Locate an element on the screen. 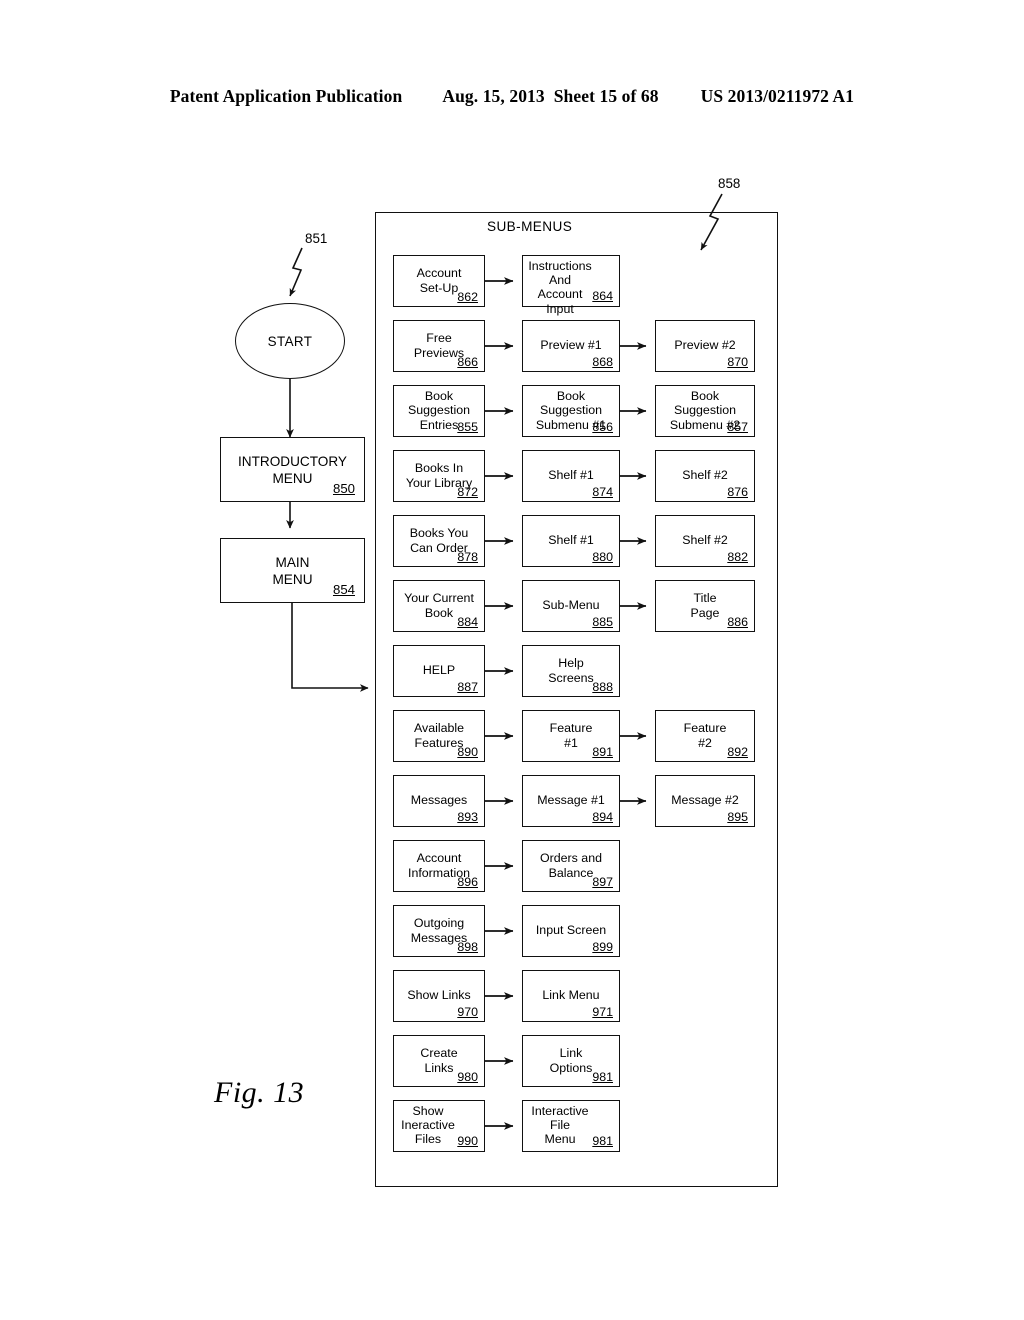 The width and height of the screenshot is (1024, 1320). submenu-box-ref-891: 891 is located at coordinates (602, 751).